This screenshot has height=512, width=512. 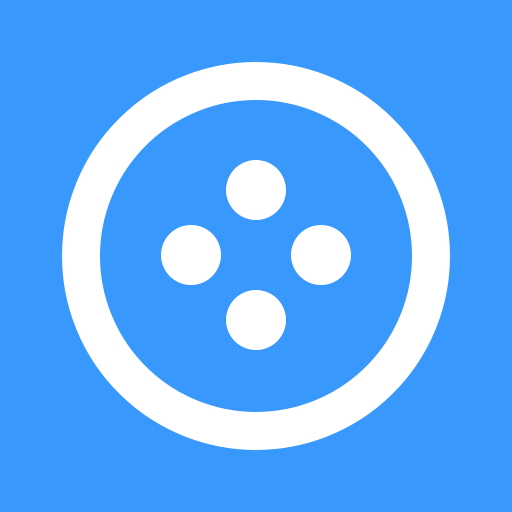 I want to click on dot-right, so click(x=321, y=255).